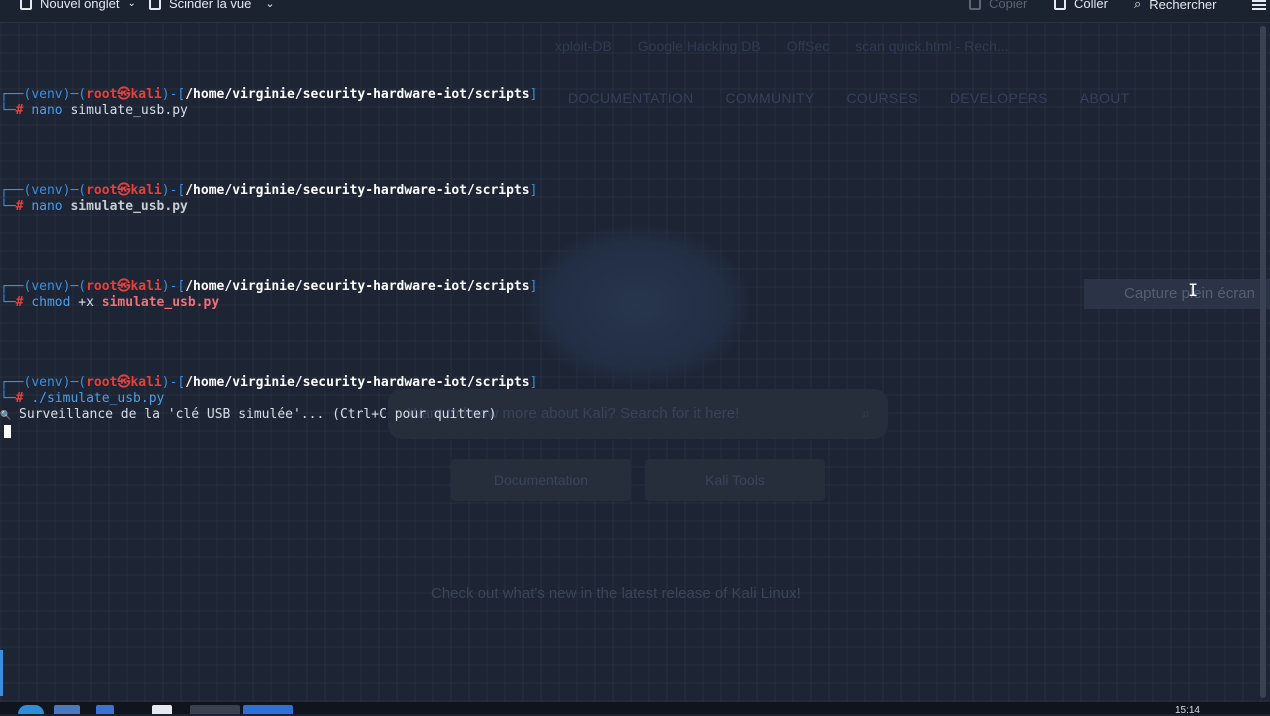 This screenshot has height=716, width=1270. Describe the element at coordinates (635, 709) in the screenshot. I see `taskbar: 15:14` at that location.